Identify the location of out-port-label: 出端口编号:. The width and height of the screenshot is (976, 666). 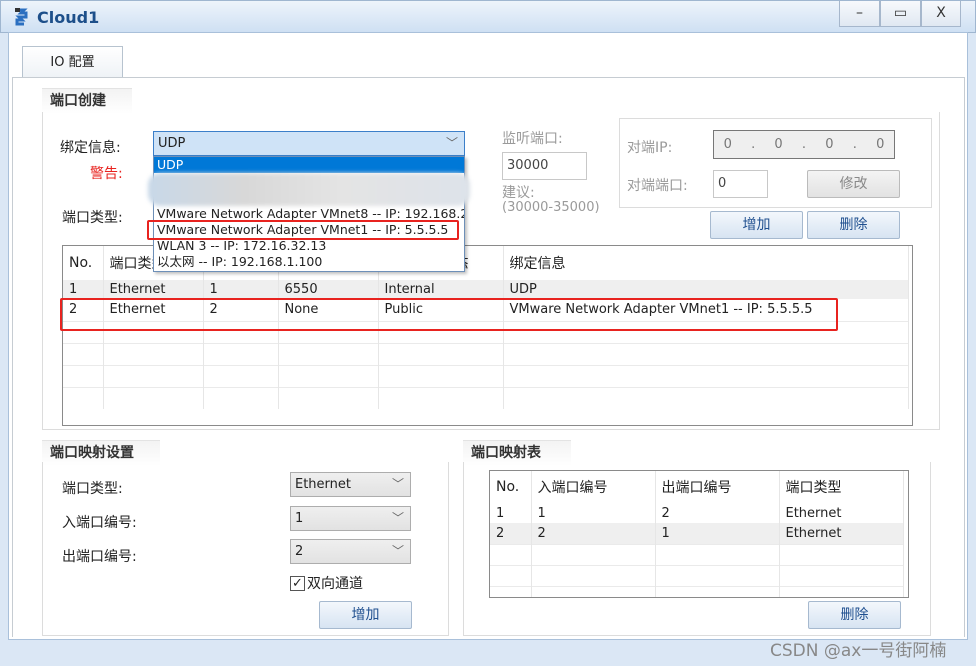
(99, 557).